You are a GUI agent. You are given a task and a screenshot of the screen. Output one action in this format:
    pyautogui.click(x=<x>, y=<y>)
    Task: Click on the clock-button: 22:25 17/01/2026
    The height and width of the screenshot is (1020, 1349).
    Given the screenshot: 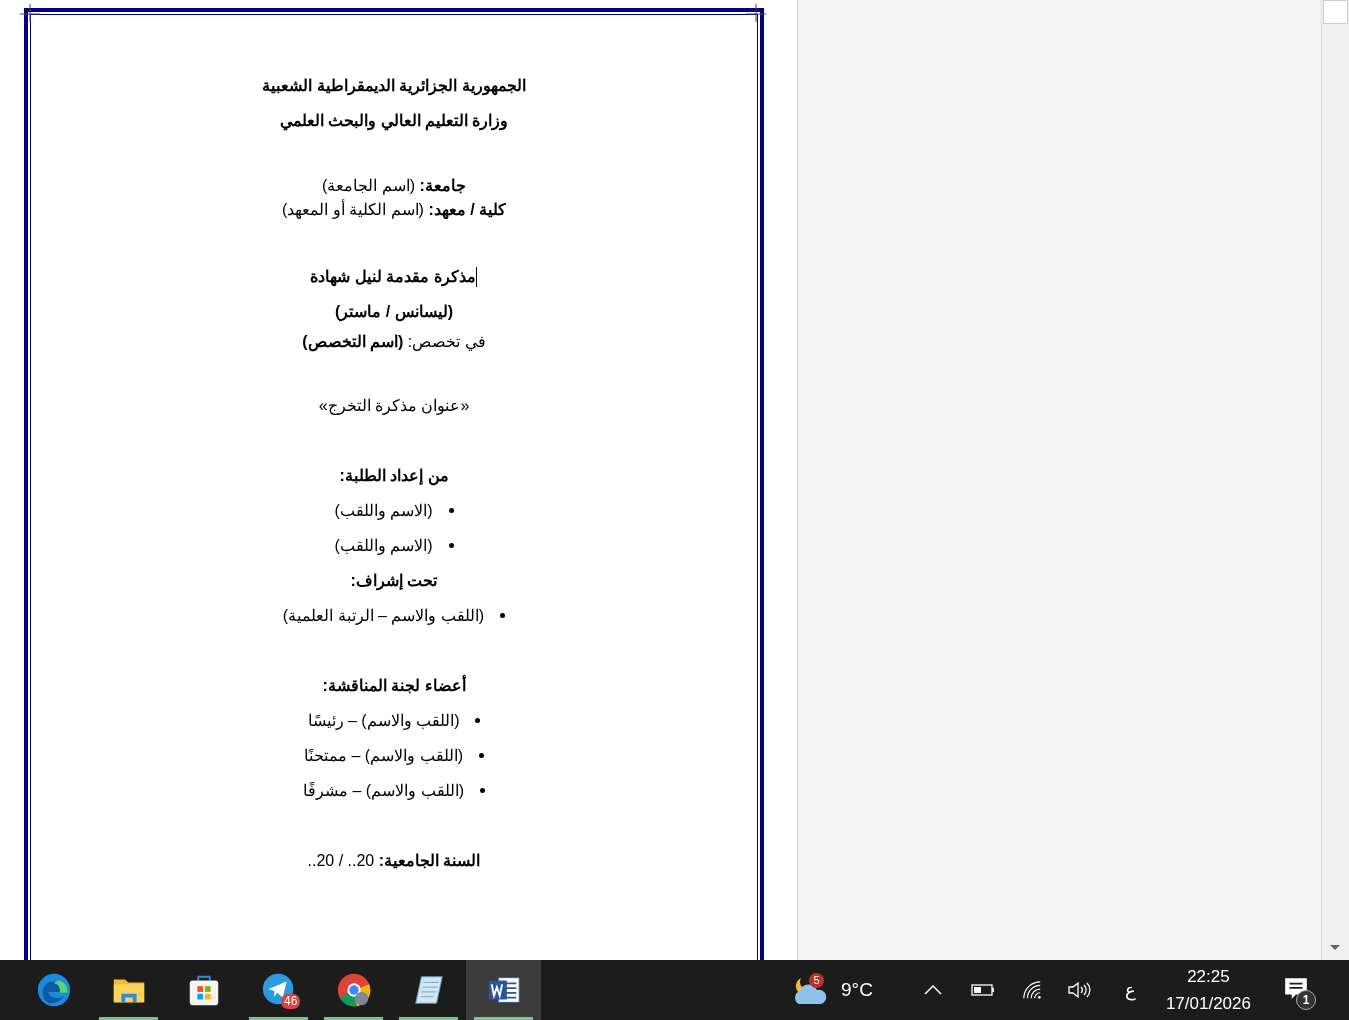 What is the action you would take?
    pyautogui.click(x=1208, y=990)
    